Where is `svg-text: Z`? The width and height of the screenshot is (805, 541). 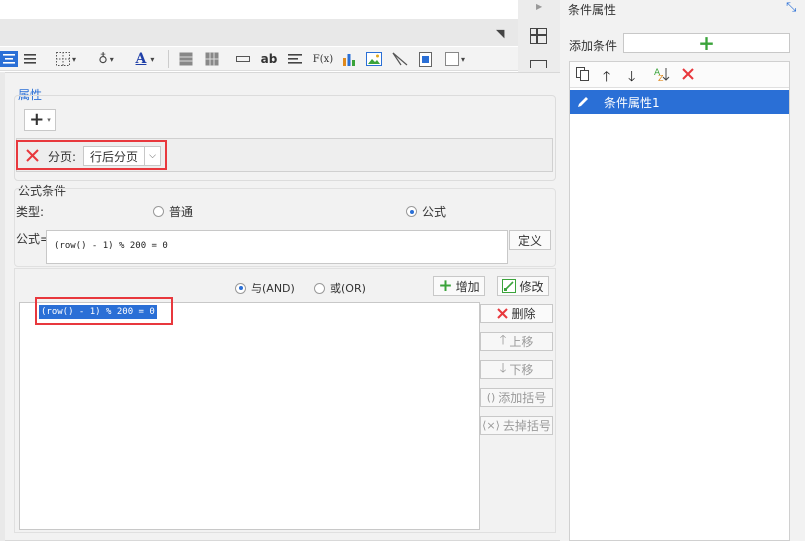
svg-text: Z is located at coordinates (661, 78).